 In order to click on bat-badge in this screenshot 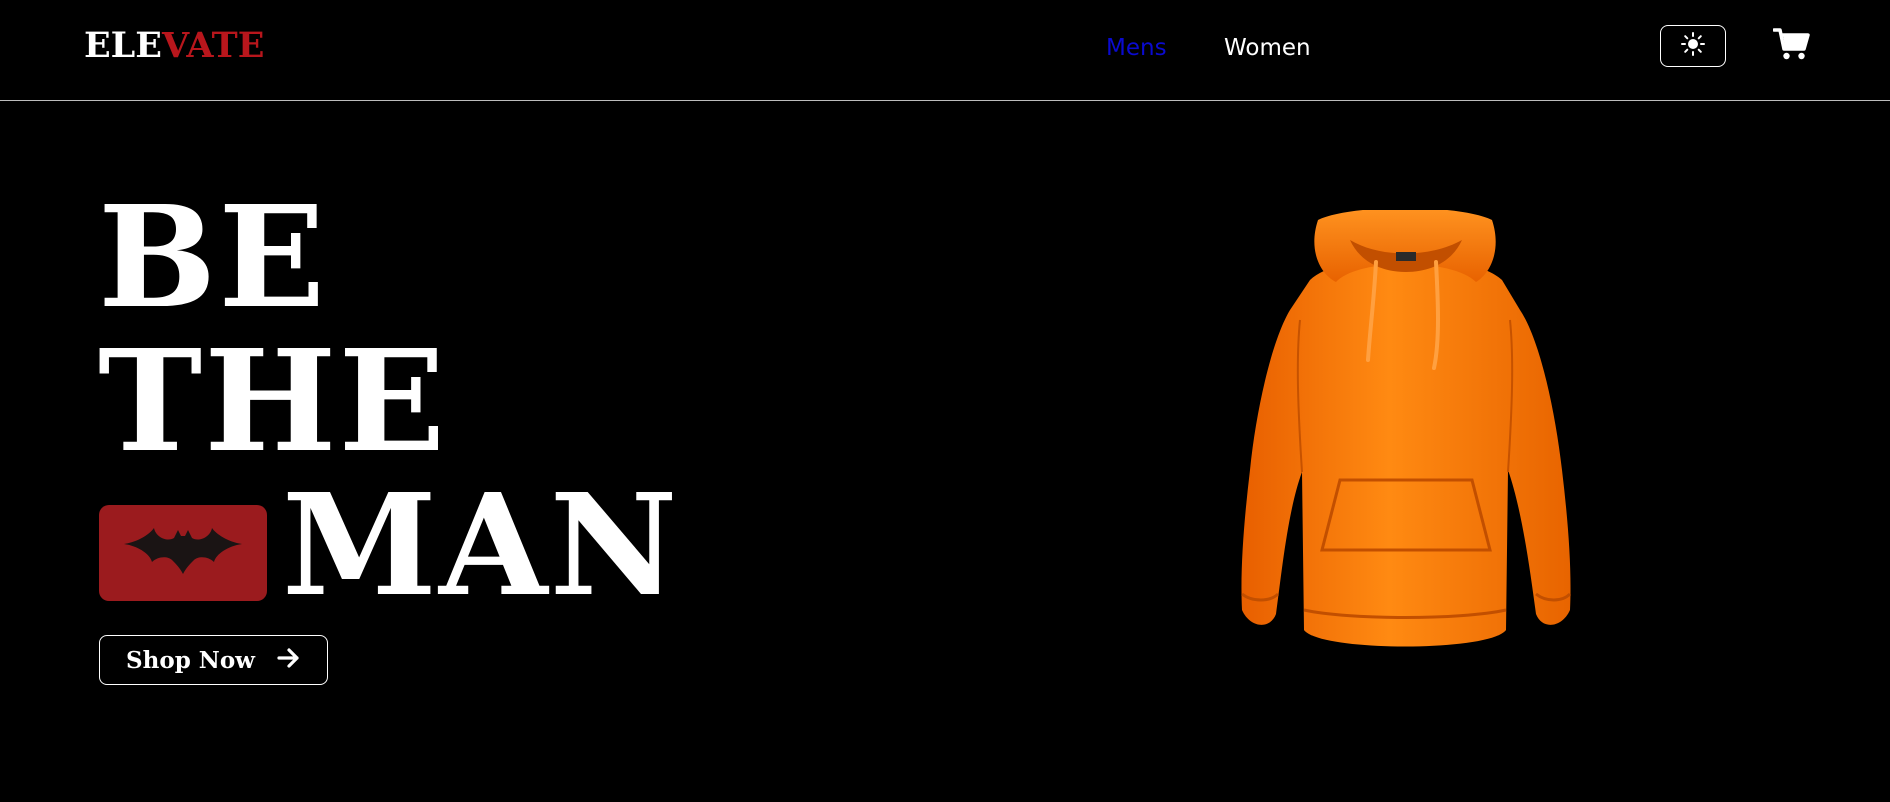, I will do `click(183, 553)`.